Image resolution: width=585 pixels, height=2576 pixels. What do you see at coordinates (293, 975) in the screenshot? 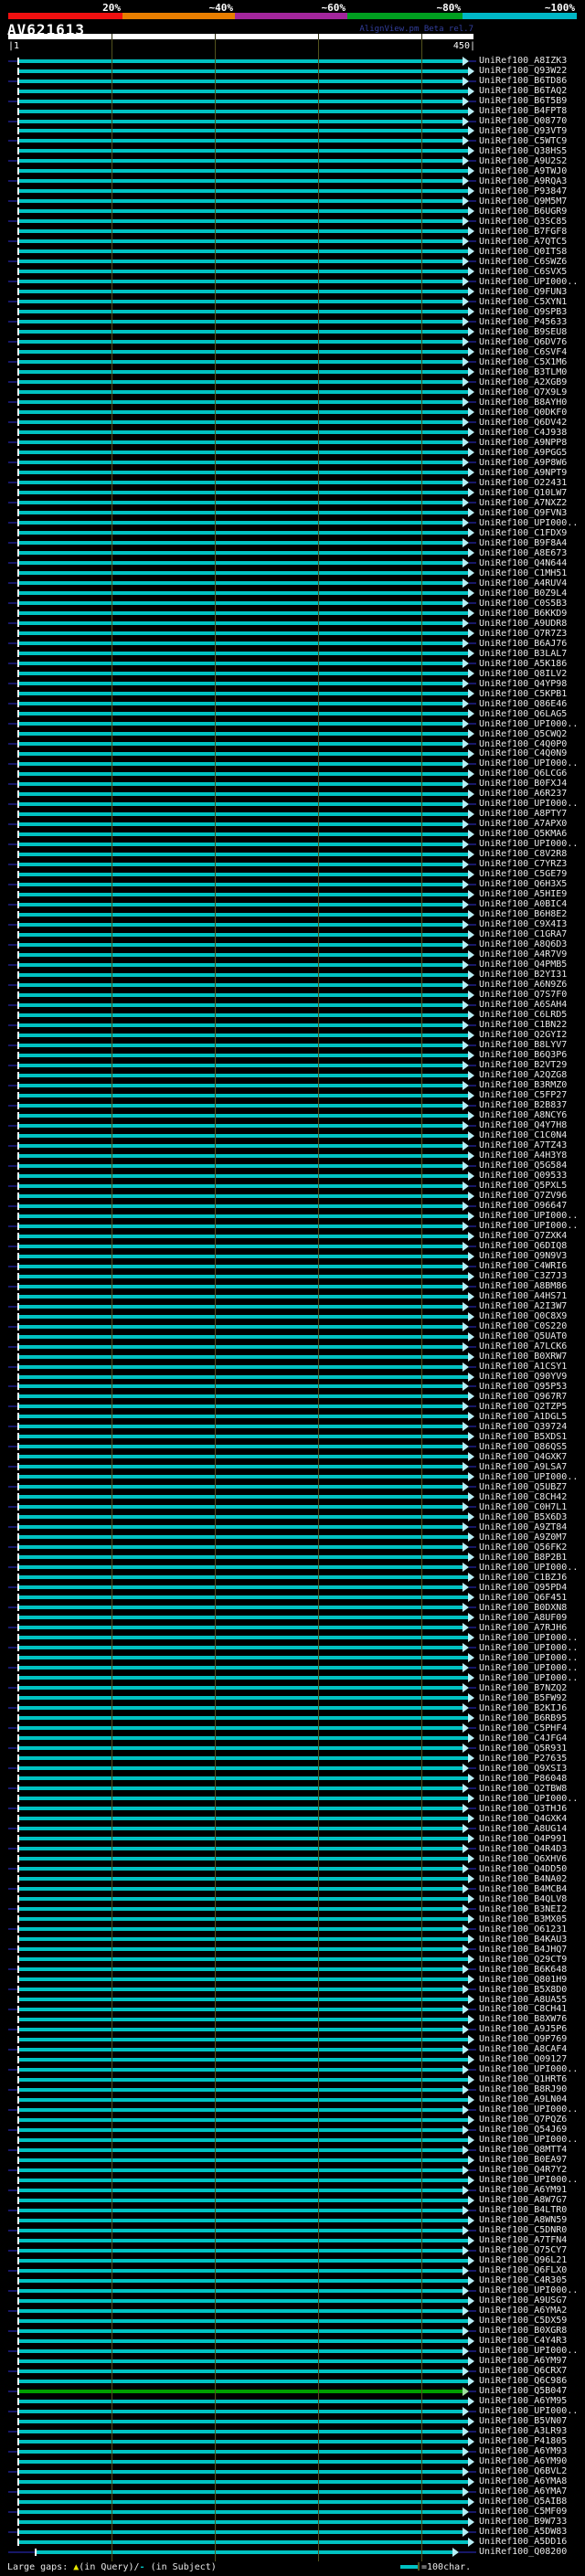
I see `alignment-row: UniRef100_B2YI31` at bounding box center [293, 975].